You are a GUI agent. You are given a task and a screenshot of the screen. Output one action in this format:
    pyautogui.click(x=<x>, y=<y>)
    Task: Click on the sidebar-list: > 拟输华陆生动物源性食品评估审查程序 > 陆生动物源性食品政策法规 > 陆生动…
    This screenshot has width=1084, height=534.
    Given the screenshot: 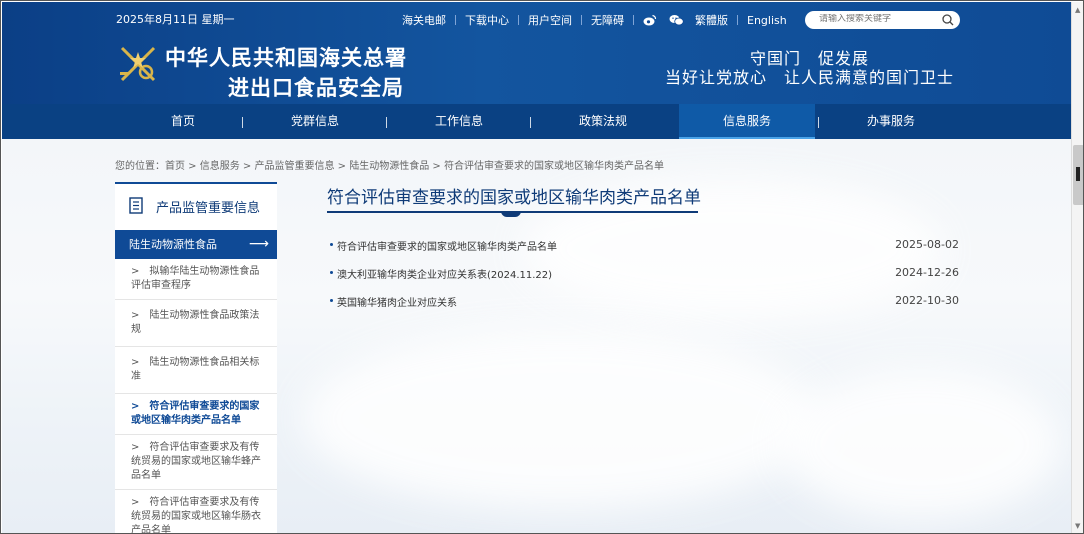 What is the action you would take?
    pyautogui.click(x=196, y=396)
    